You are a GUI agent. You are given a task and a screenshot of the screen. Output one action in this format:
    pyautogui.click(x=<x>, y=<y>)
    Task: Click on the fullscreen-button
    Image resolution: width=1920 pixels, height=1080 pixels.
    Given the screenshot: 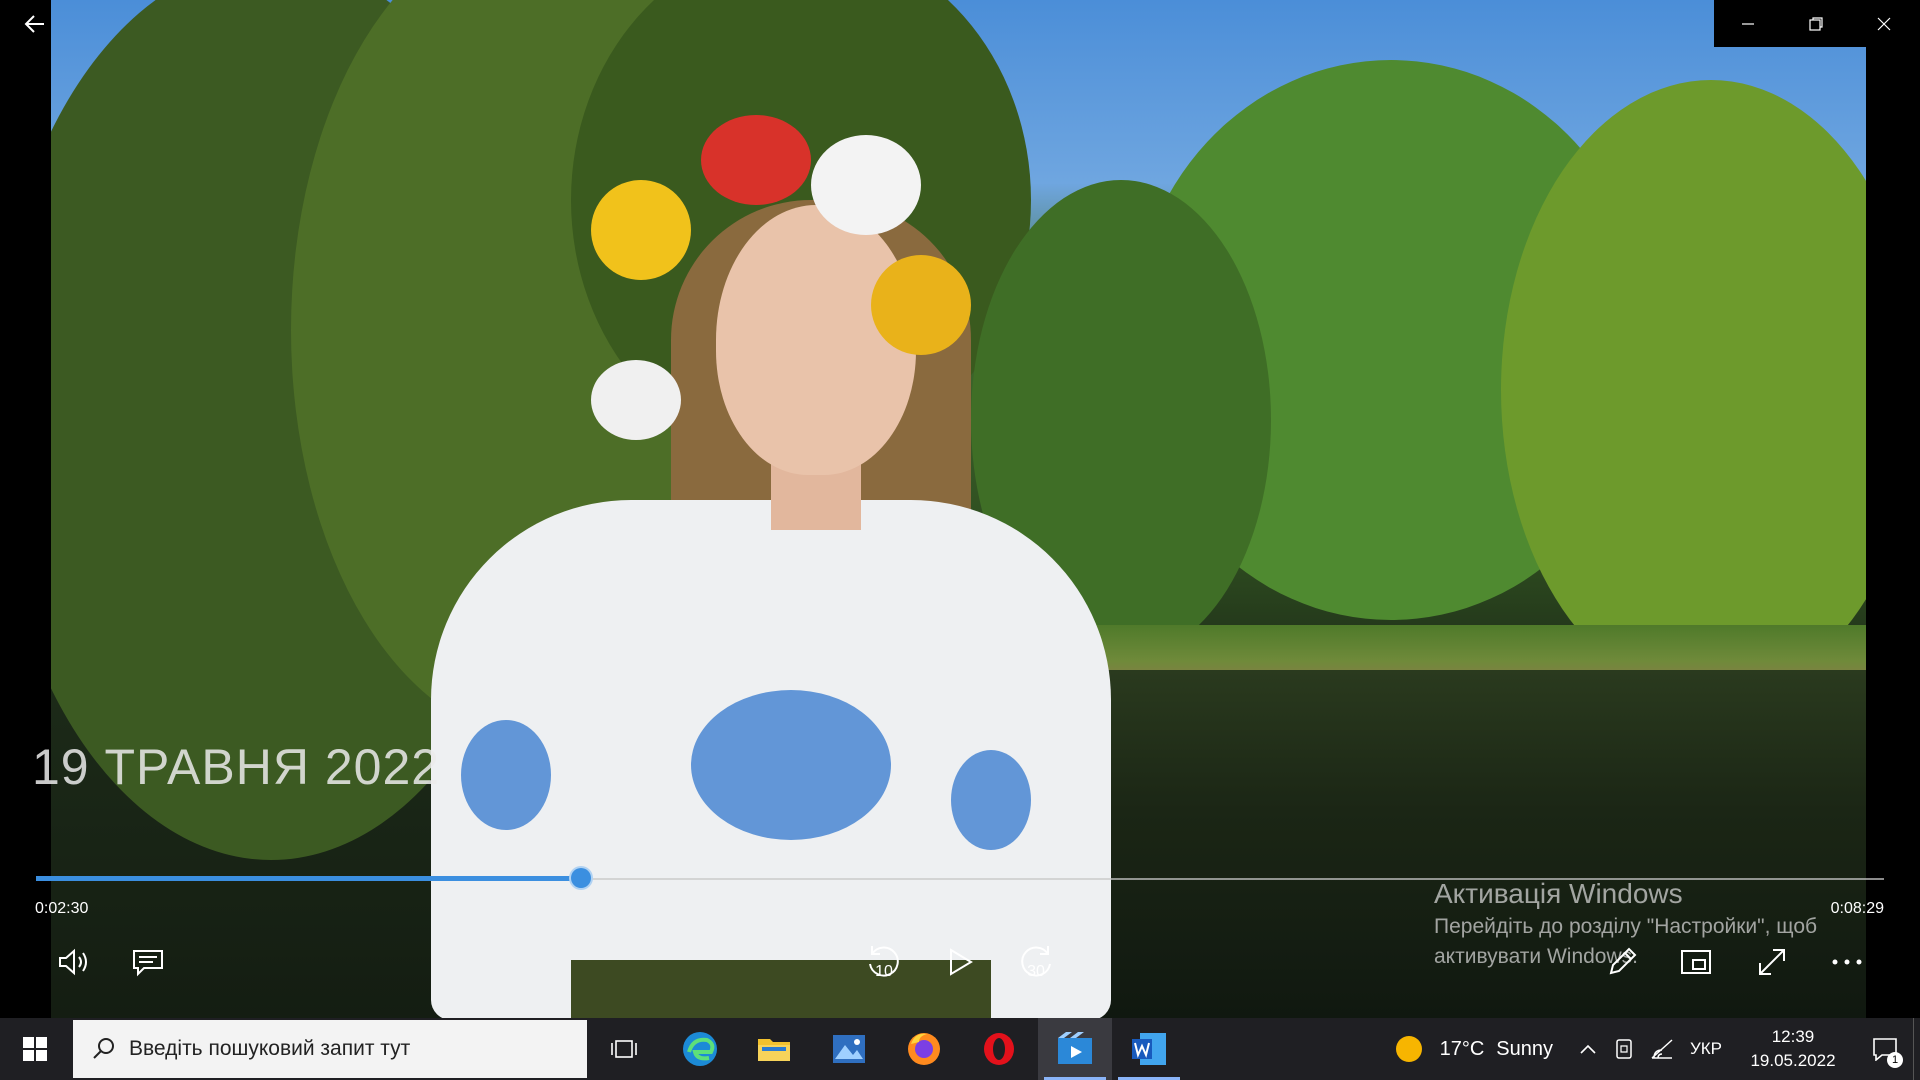 What is the action you would take?
    pyautogui.click(x=1772, y=962)
    